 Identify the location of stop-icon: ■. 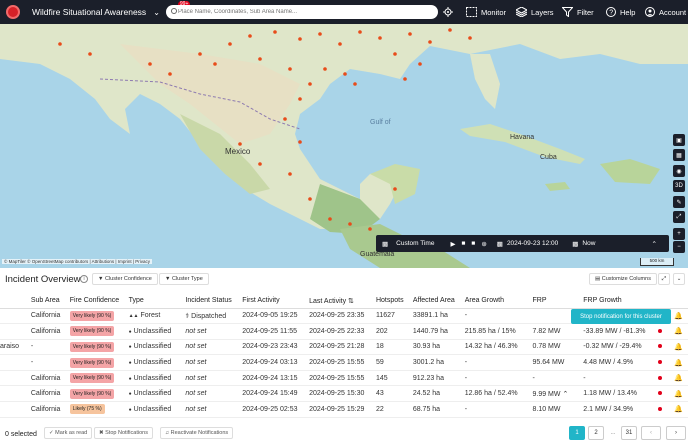
(463, 243).